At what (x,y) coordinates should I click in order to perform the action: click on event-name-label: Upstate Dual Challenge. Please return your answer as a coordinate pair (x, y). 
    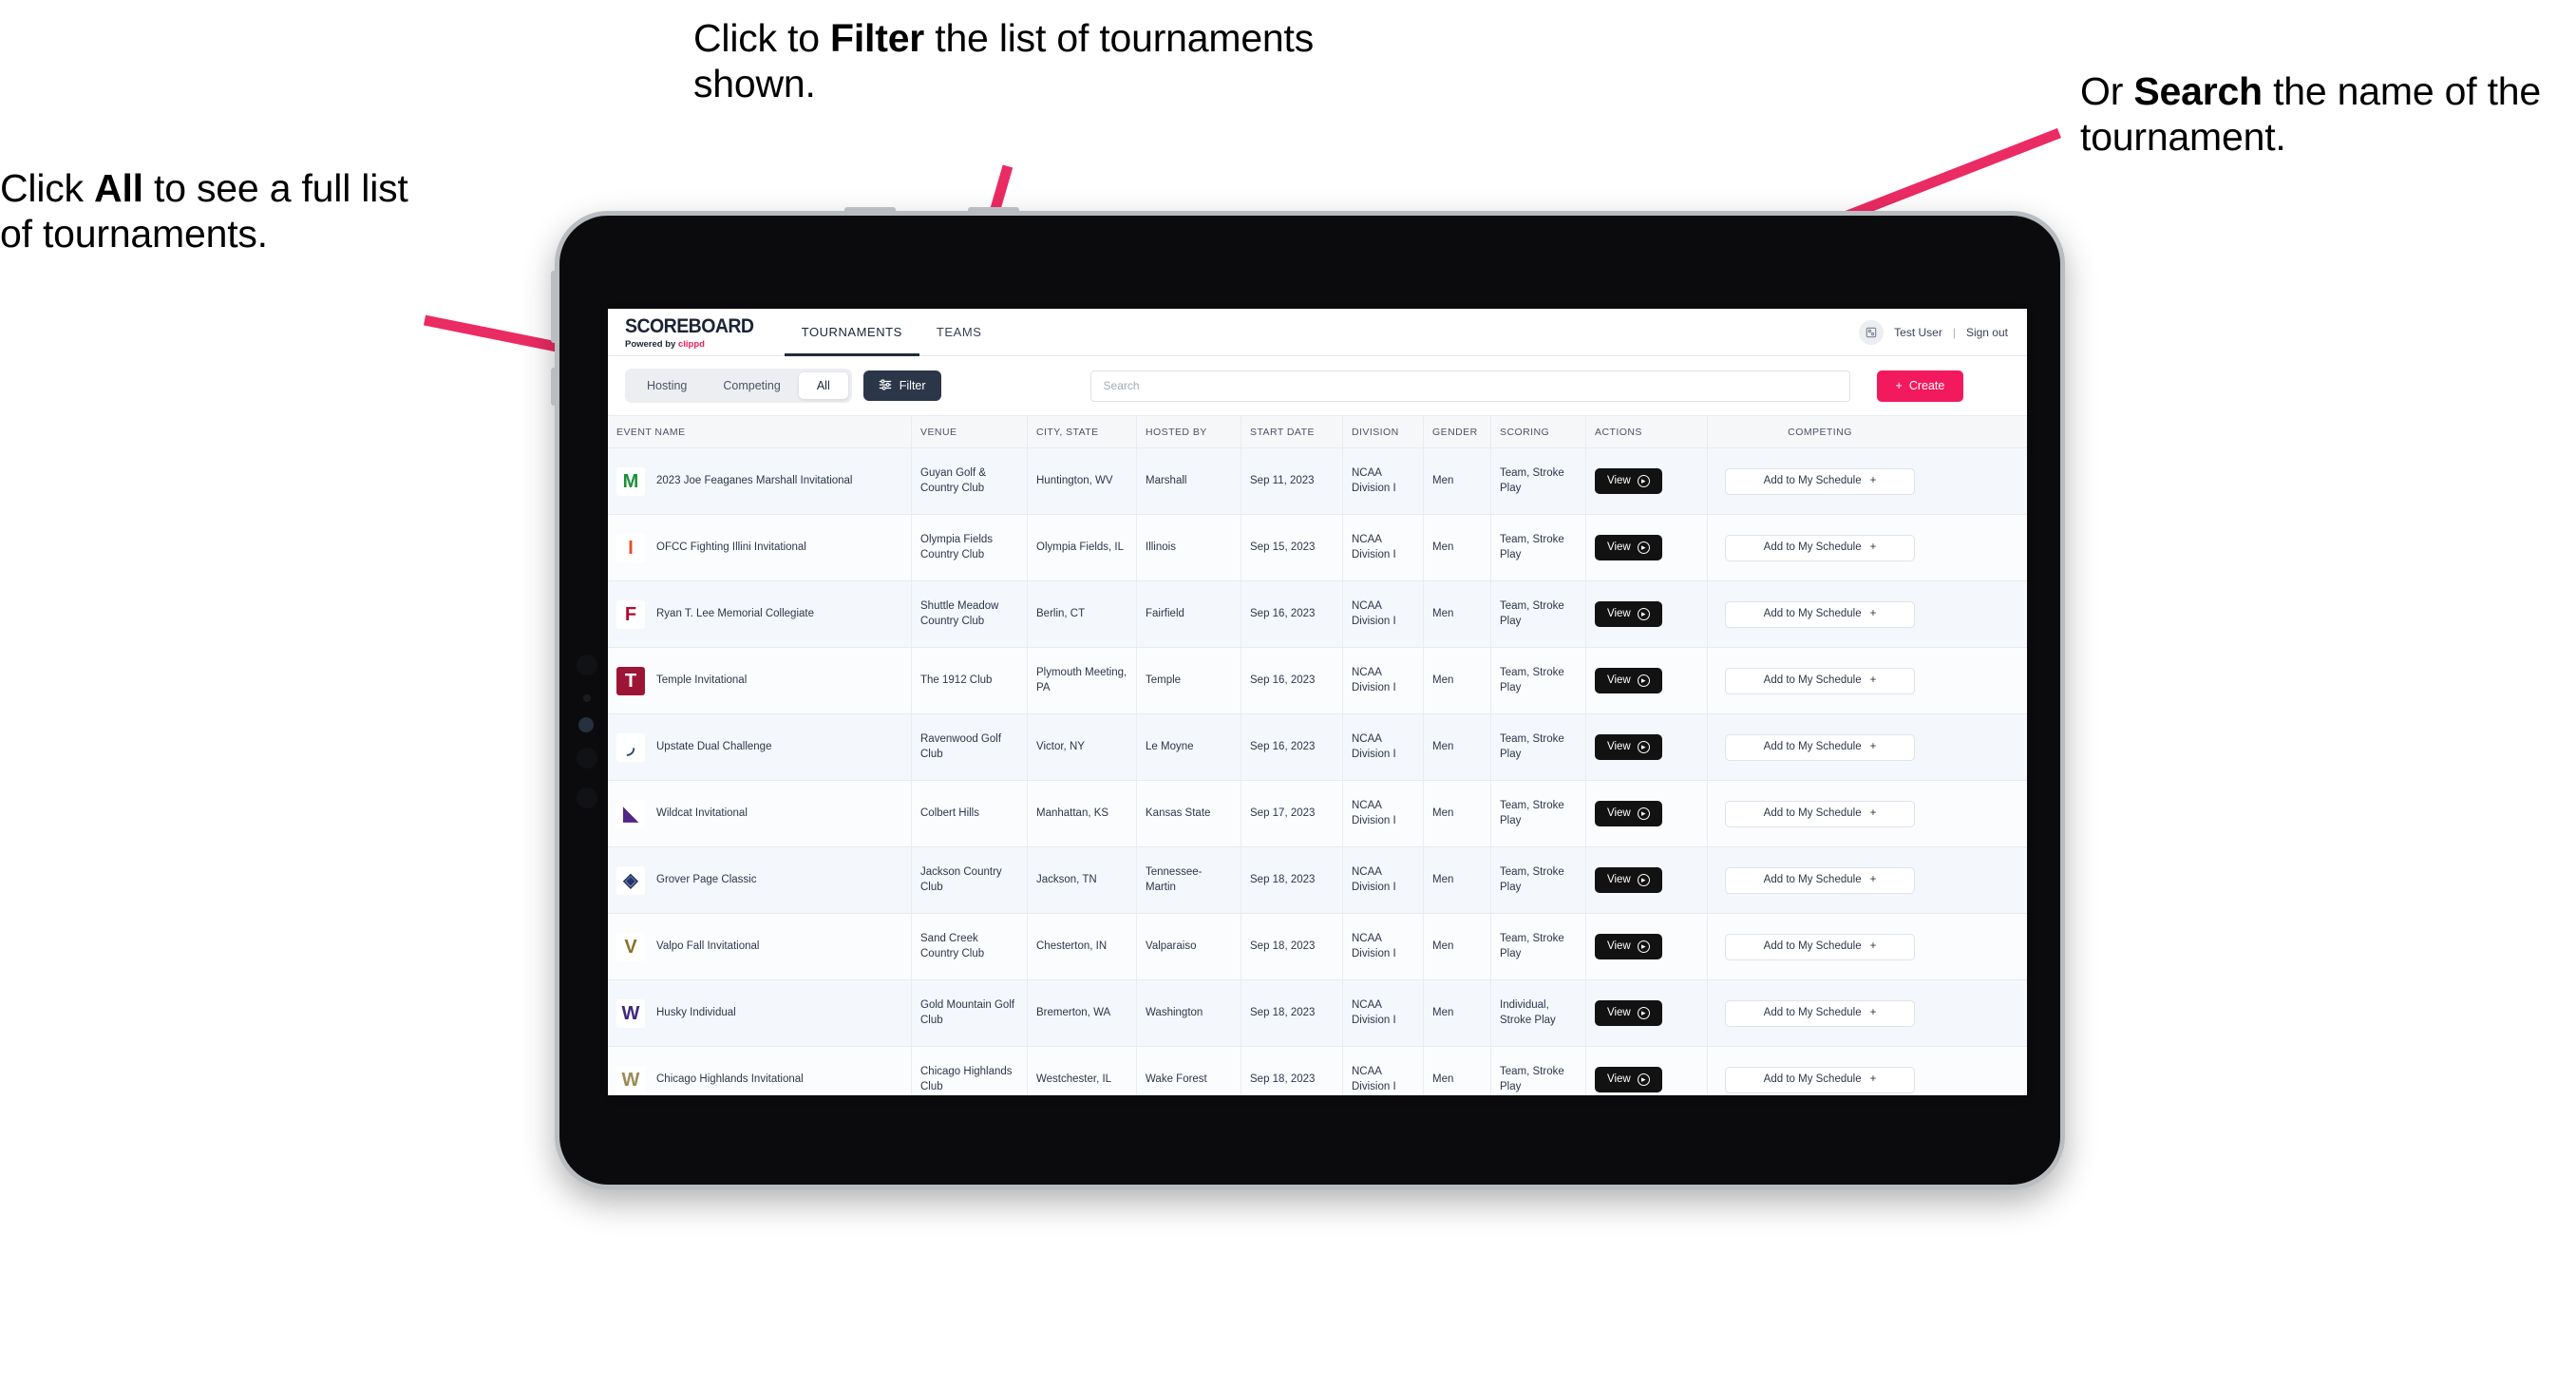
    Looking at the image, I should click on (714, 746).